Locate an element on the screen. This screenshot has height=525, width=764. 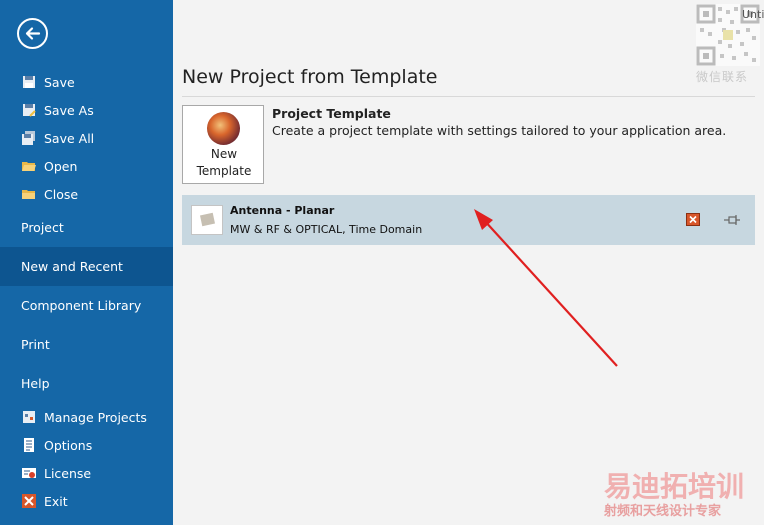
exit-icon is located at coordinates (29, 501).